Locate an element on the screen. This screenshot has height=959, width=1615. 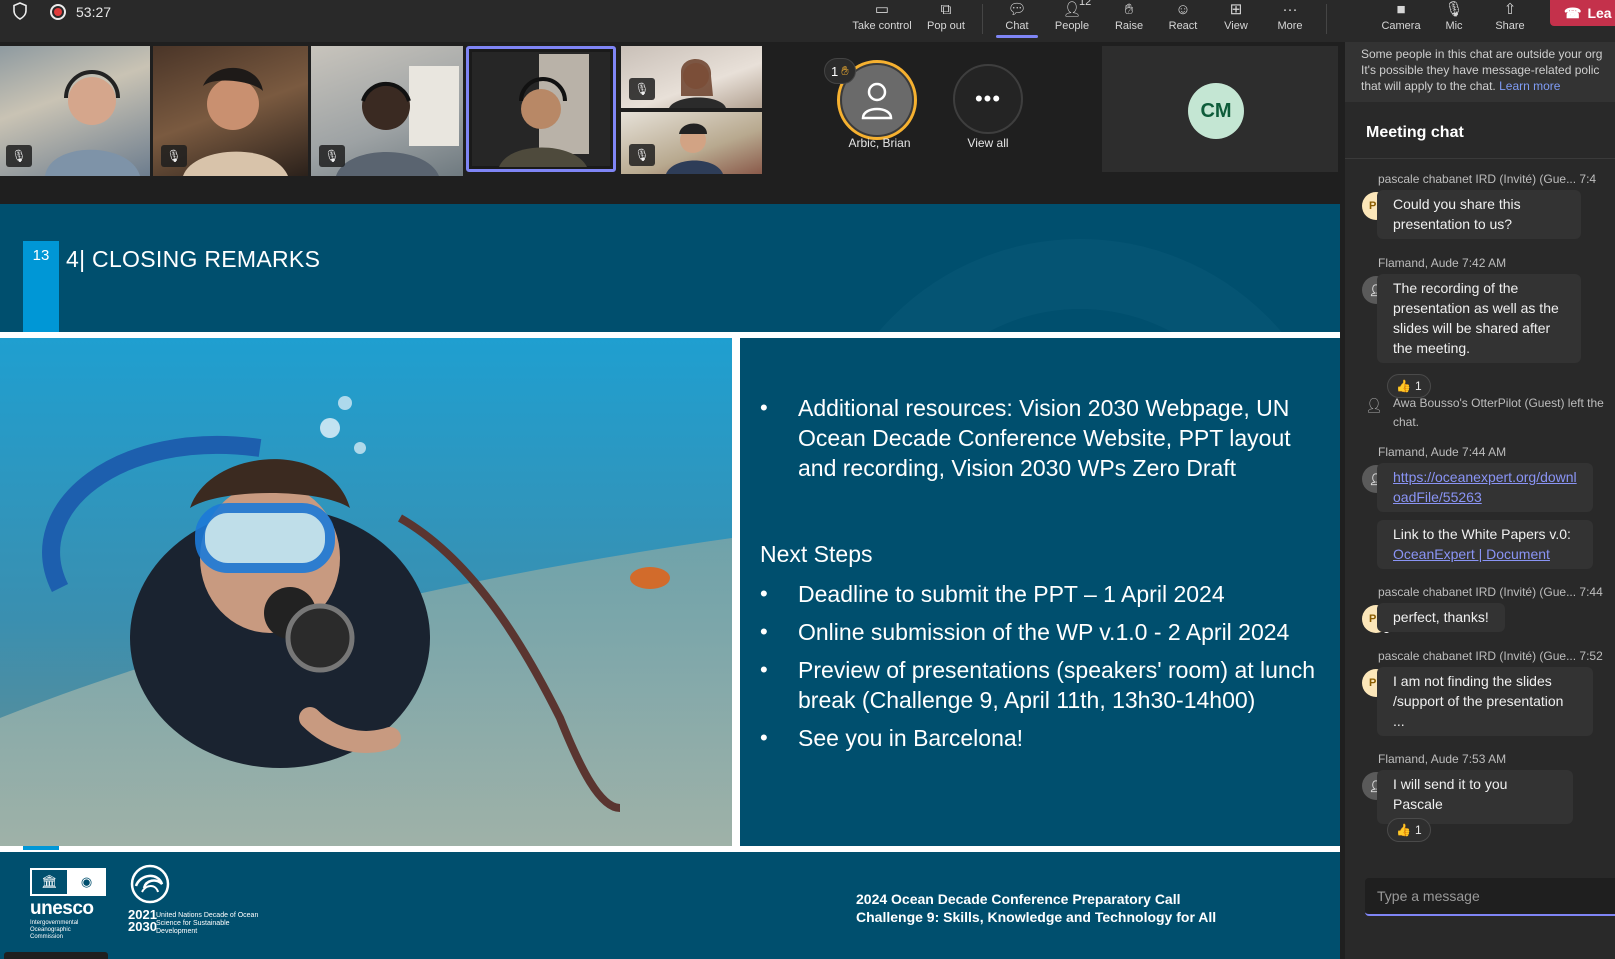
react-button: ☺ React is located at coordinates (1183, 19).